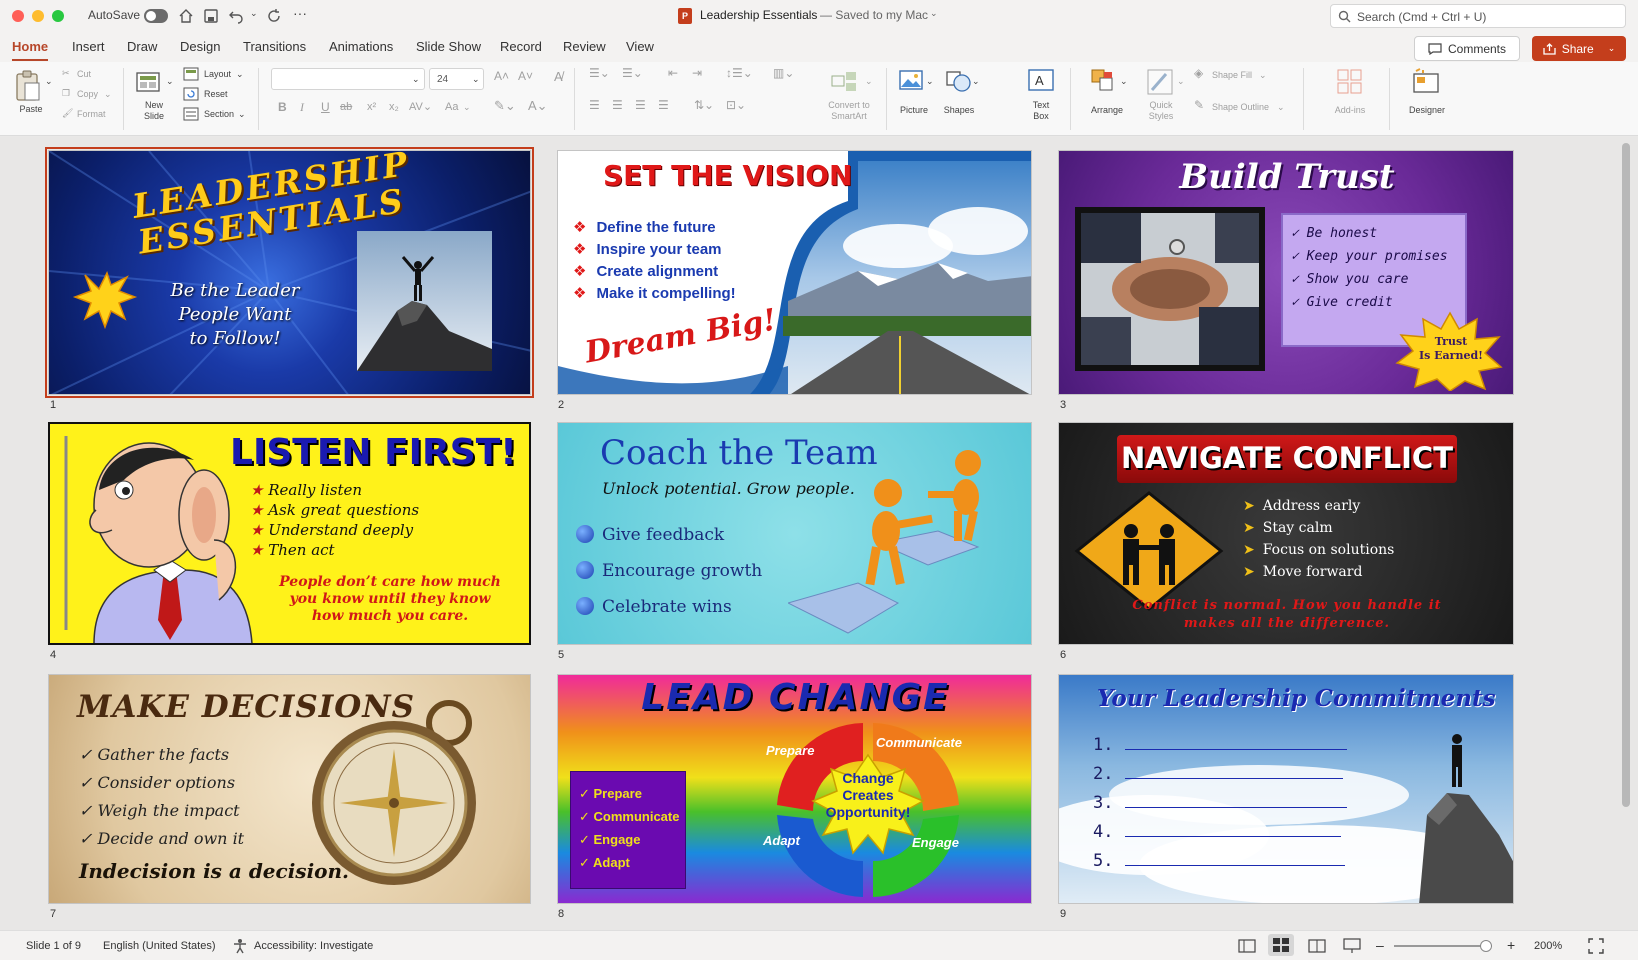  Describe the element at coordinates (1486, 946) in the screenshot. I see `zoom-slider-thumb` at that location.